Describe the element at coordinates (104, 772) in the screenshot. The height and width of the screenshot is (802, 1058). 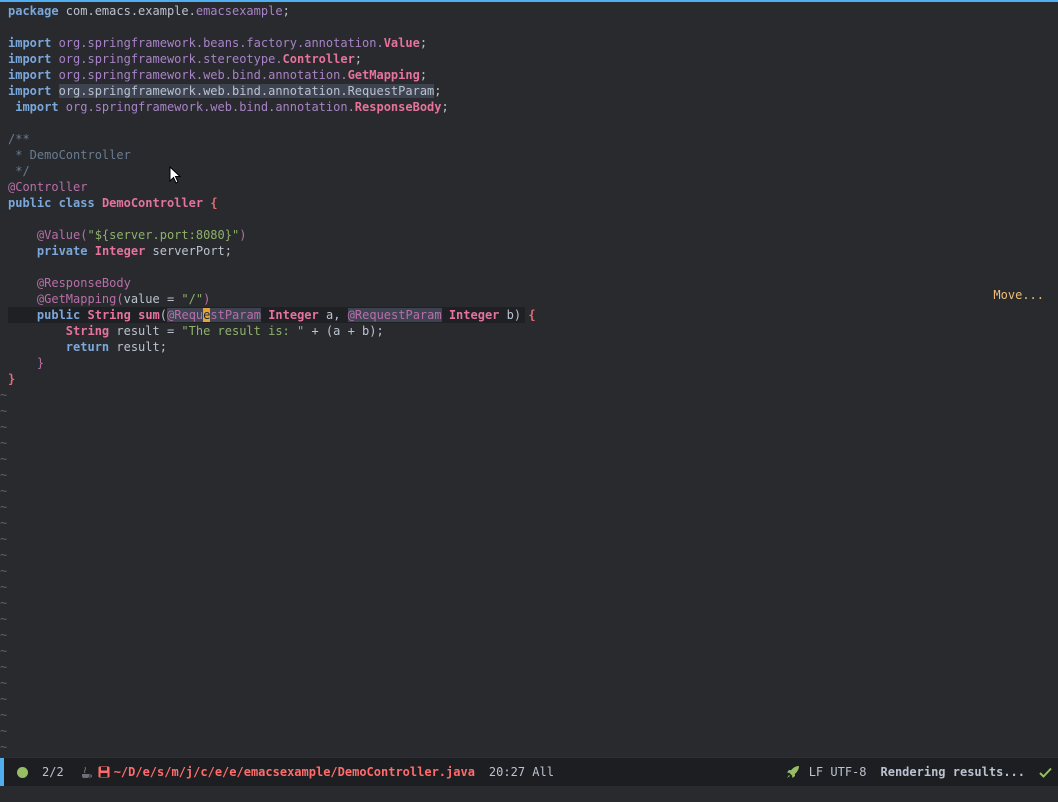
I see `floppy-disk-icon` at that location.